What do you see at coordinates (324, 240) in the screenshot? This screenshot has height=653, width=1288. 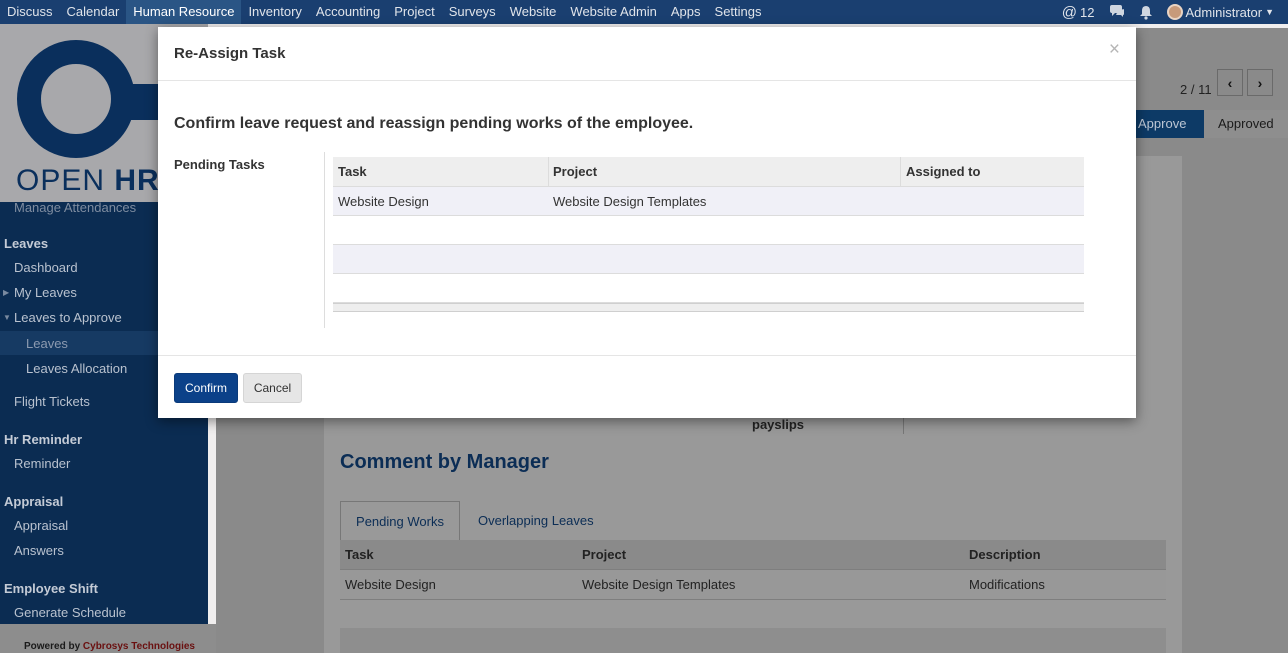 I see `field-separator` at bounding box center [324, 240].